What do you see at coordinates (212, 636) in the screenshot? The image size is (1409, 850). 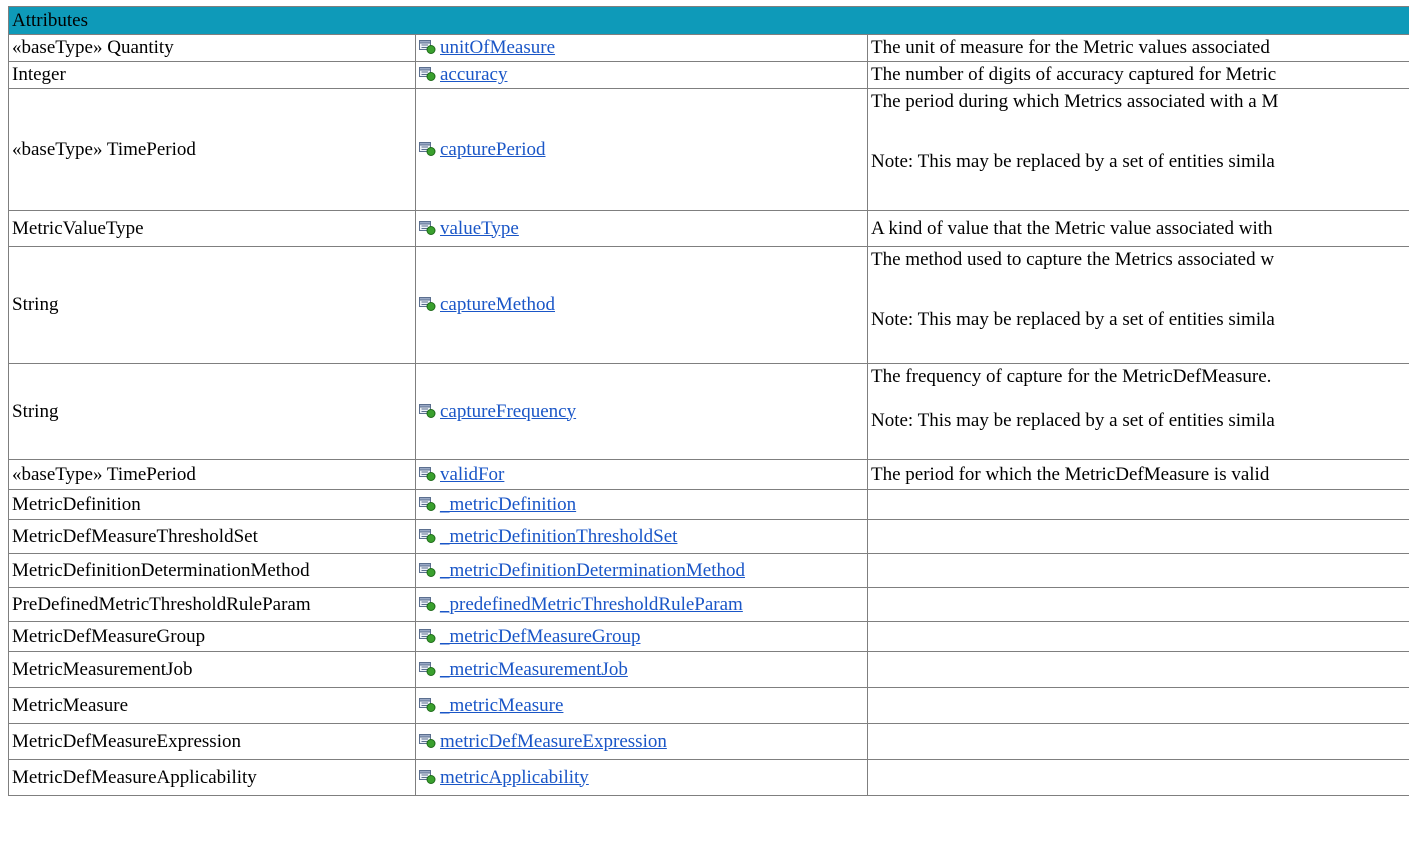 I see `attribute-type: MetricDefMeasureGroup` at bounding box center [212, 636].